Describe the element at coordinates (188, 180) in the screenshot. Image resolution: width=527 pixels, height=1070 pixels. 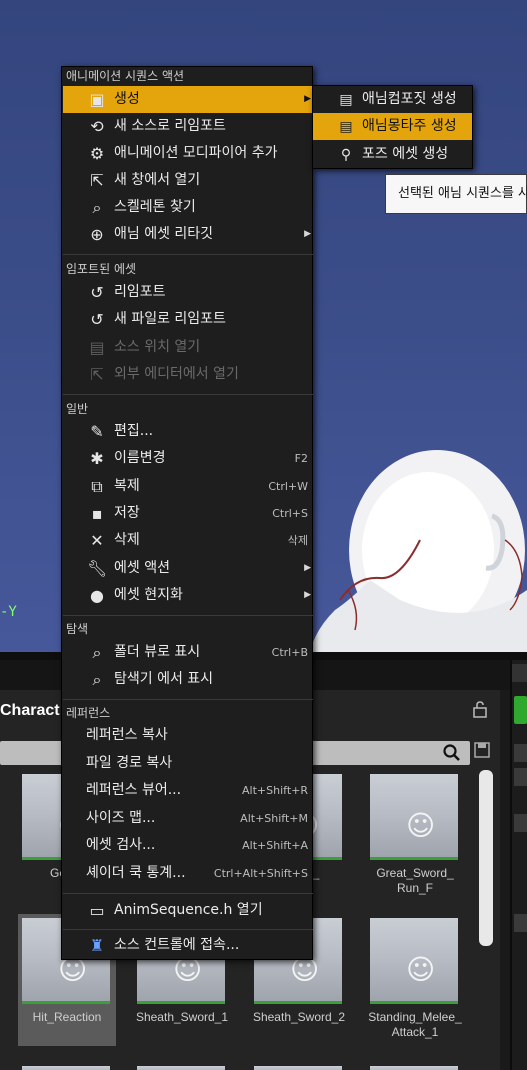
I see `menu-item-open-new-window: ⇱ 새 창에서 열기` at that location.